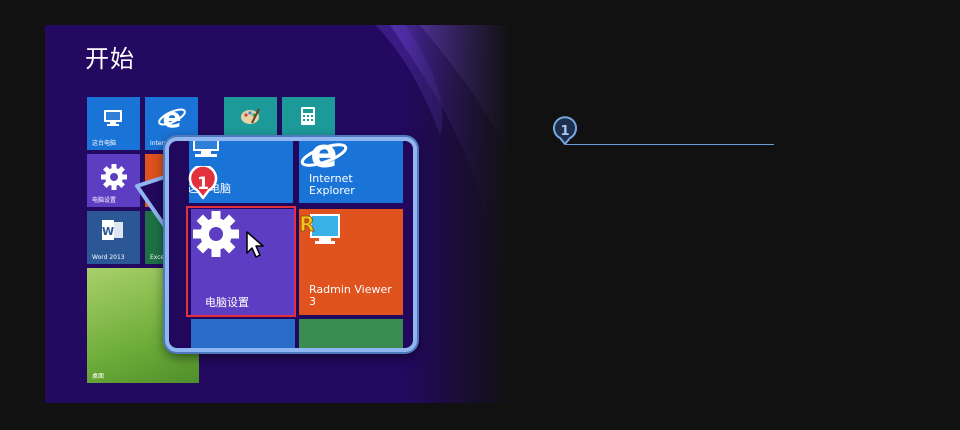 This screenshot has width=960, height=430. I want to click on callout-tile-internet-explorer: e Internet Explorer, so click(351, 172).